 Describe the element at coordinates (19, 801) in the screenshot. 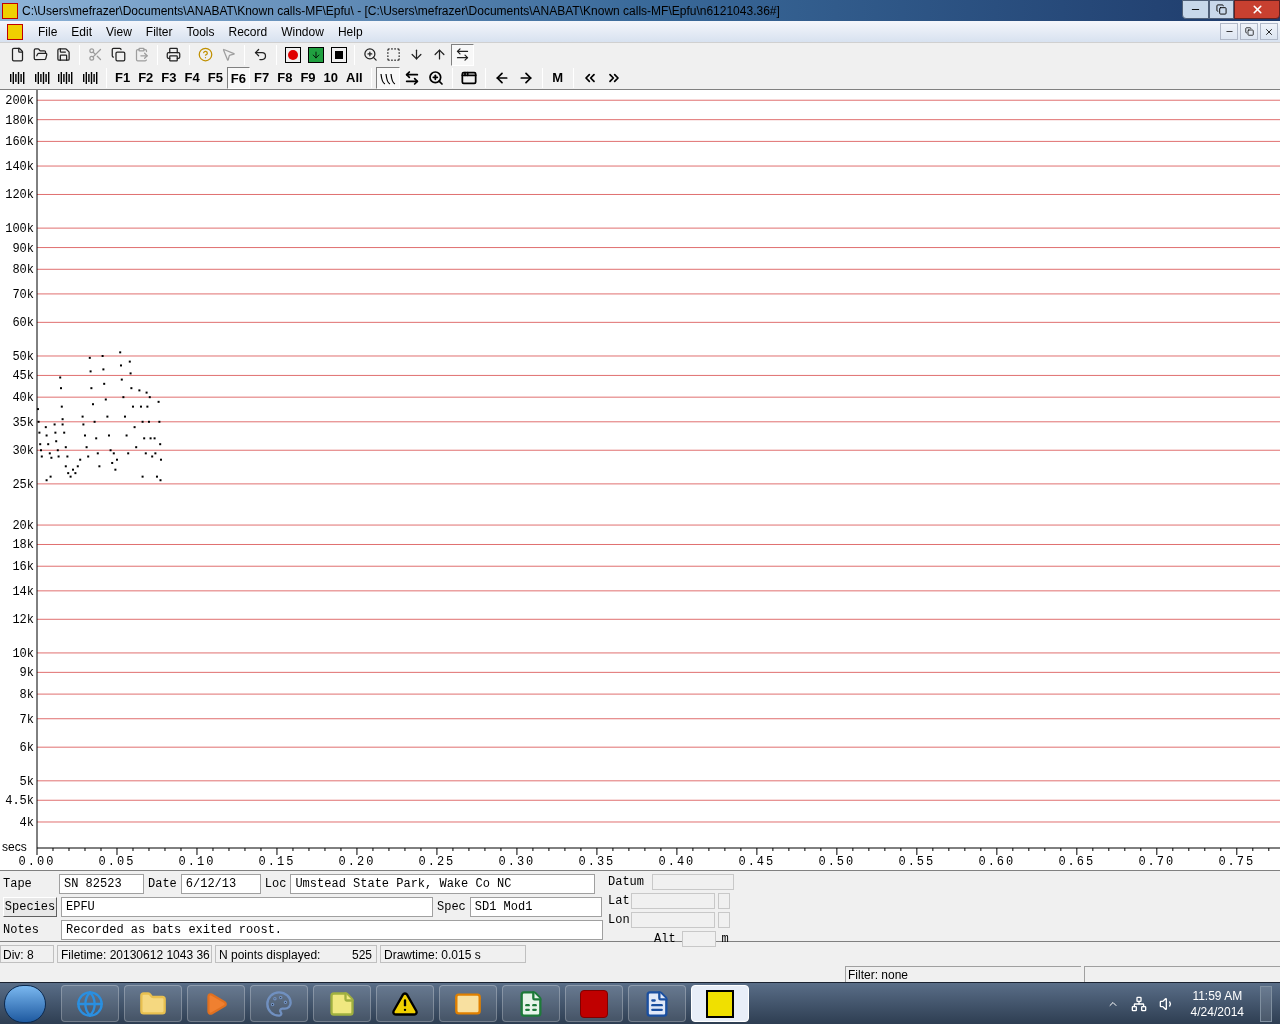

I see `y-axis-label: 4.5k` at that location.